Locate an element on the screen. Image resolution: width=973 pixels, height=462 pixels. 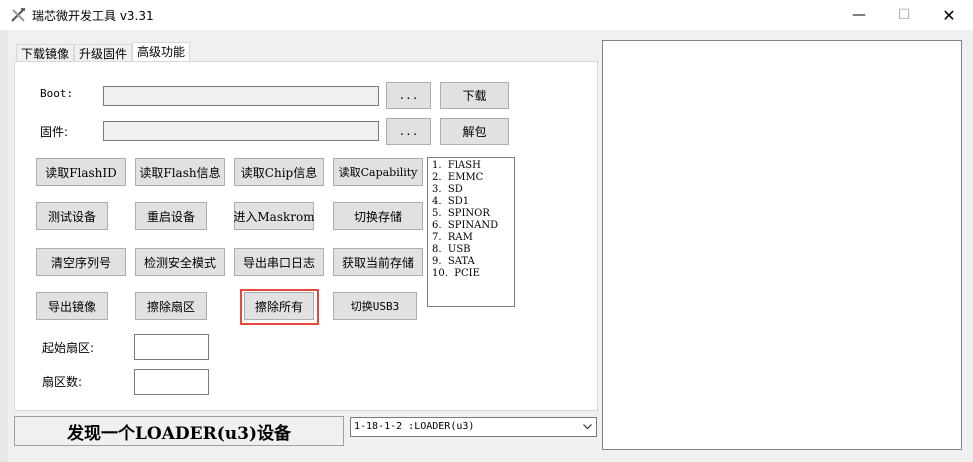
minimize-button: — is located at coordinates (859, 15).